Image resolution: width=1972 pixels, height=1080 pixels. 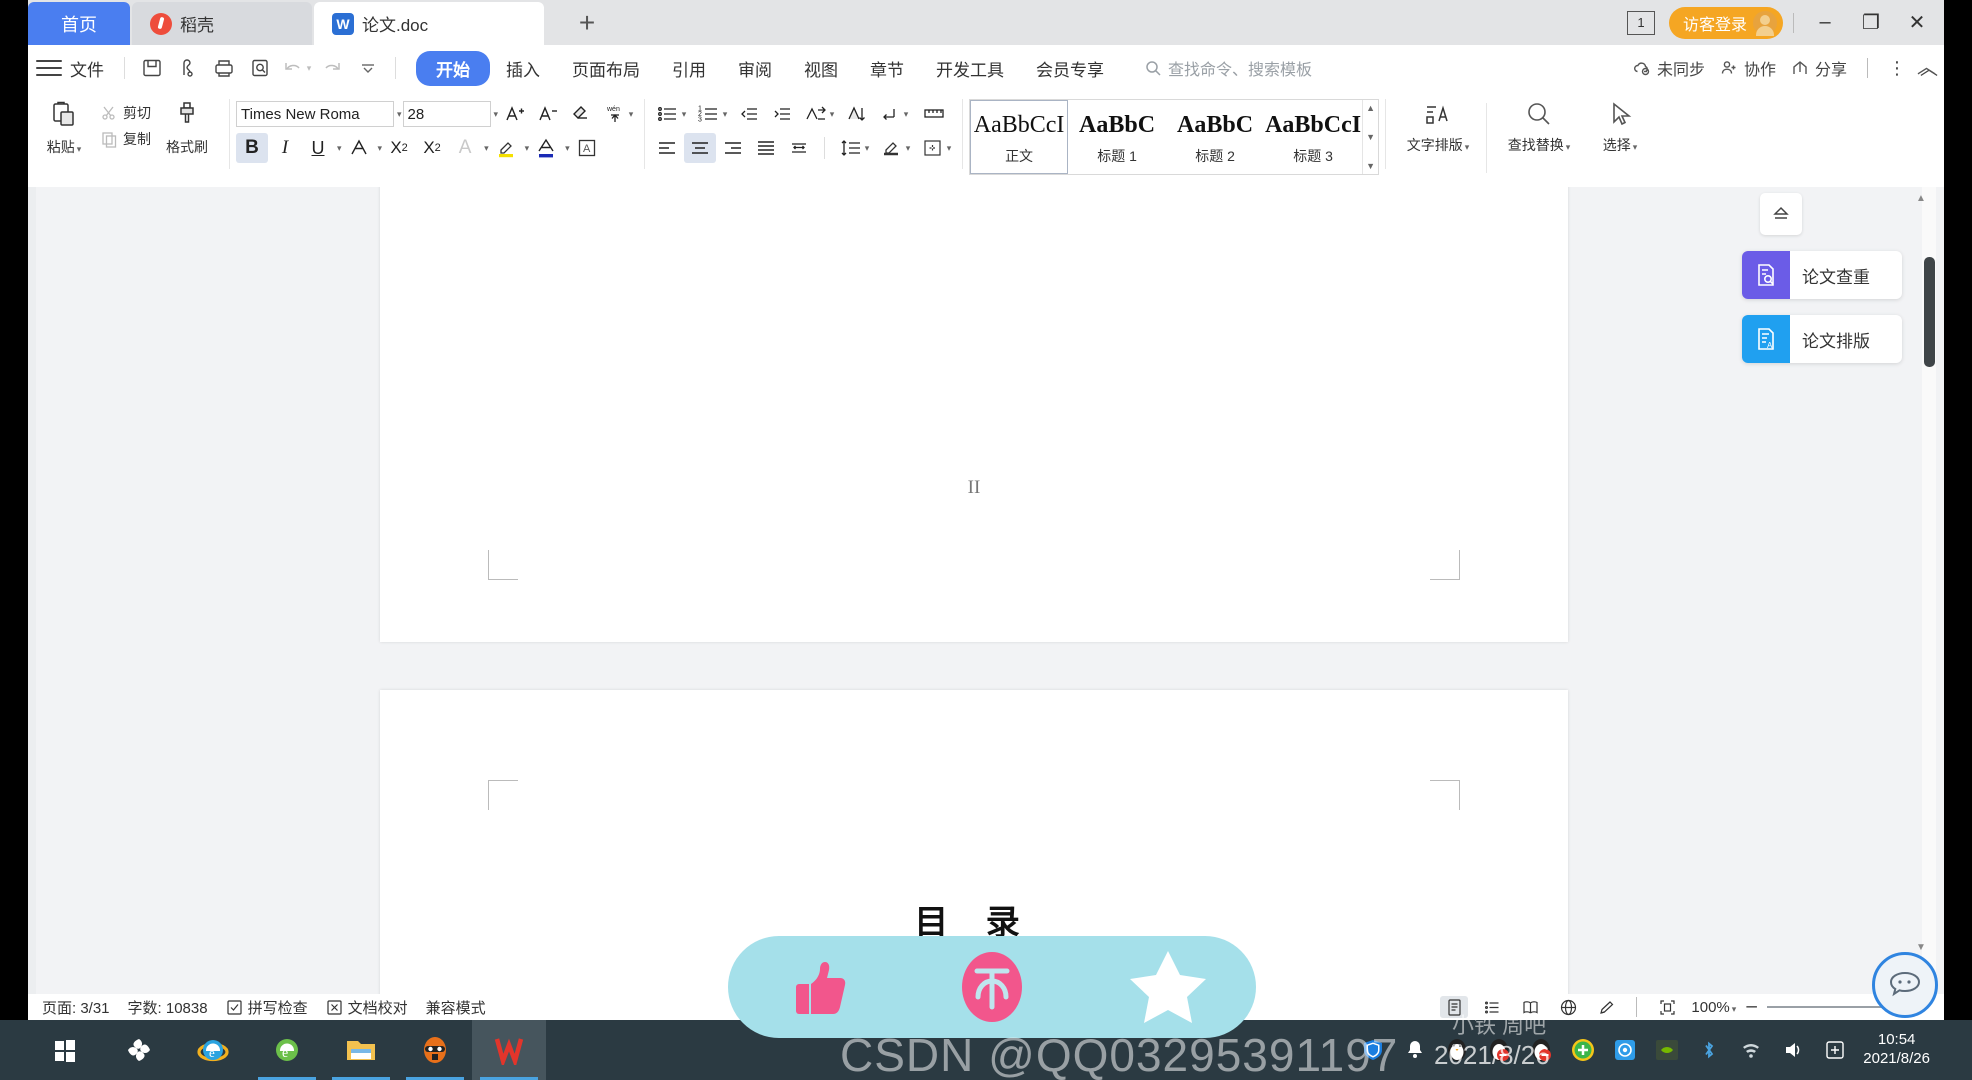 What do you see at coordinates (1822, 275) in the screenshot?
I see `rail-plagiarism-check-button: 论文查重` at bounding box center [1822, 275].